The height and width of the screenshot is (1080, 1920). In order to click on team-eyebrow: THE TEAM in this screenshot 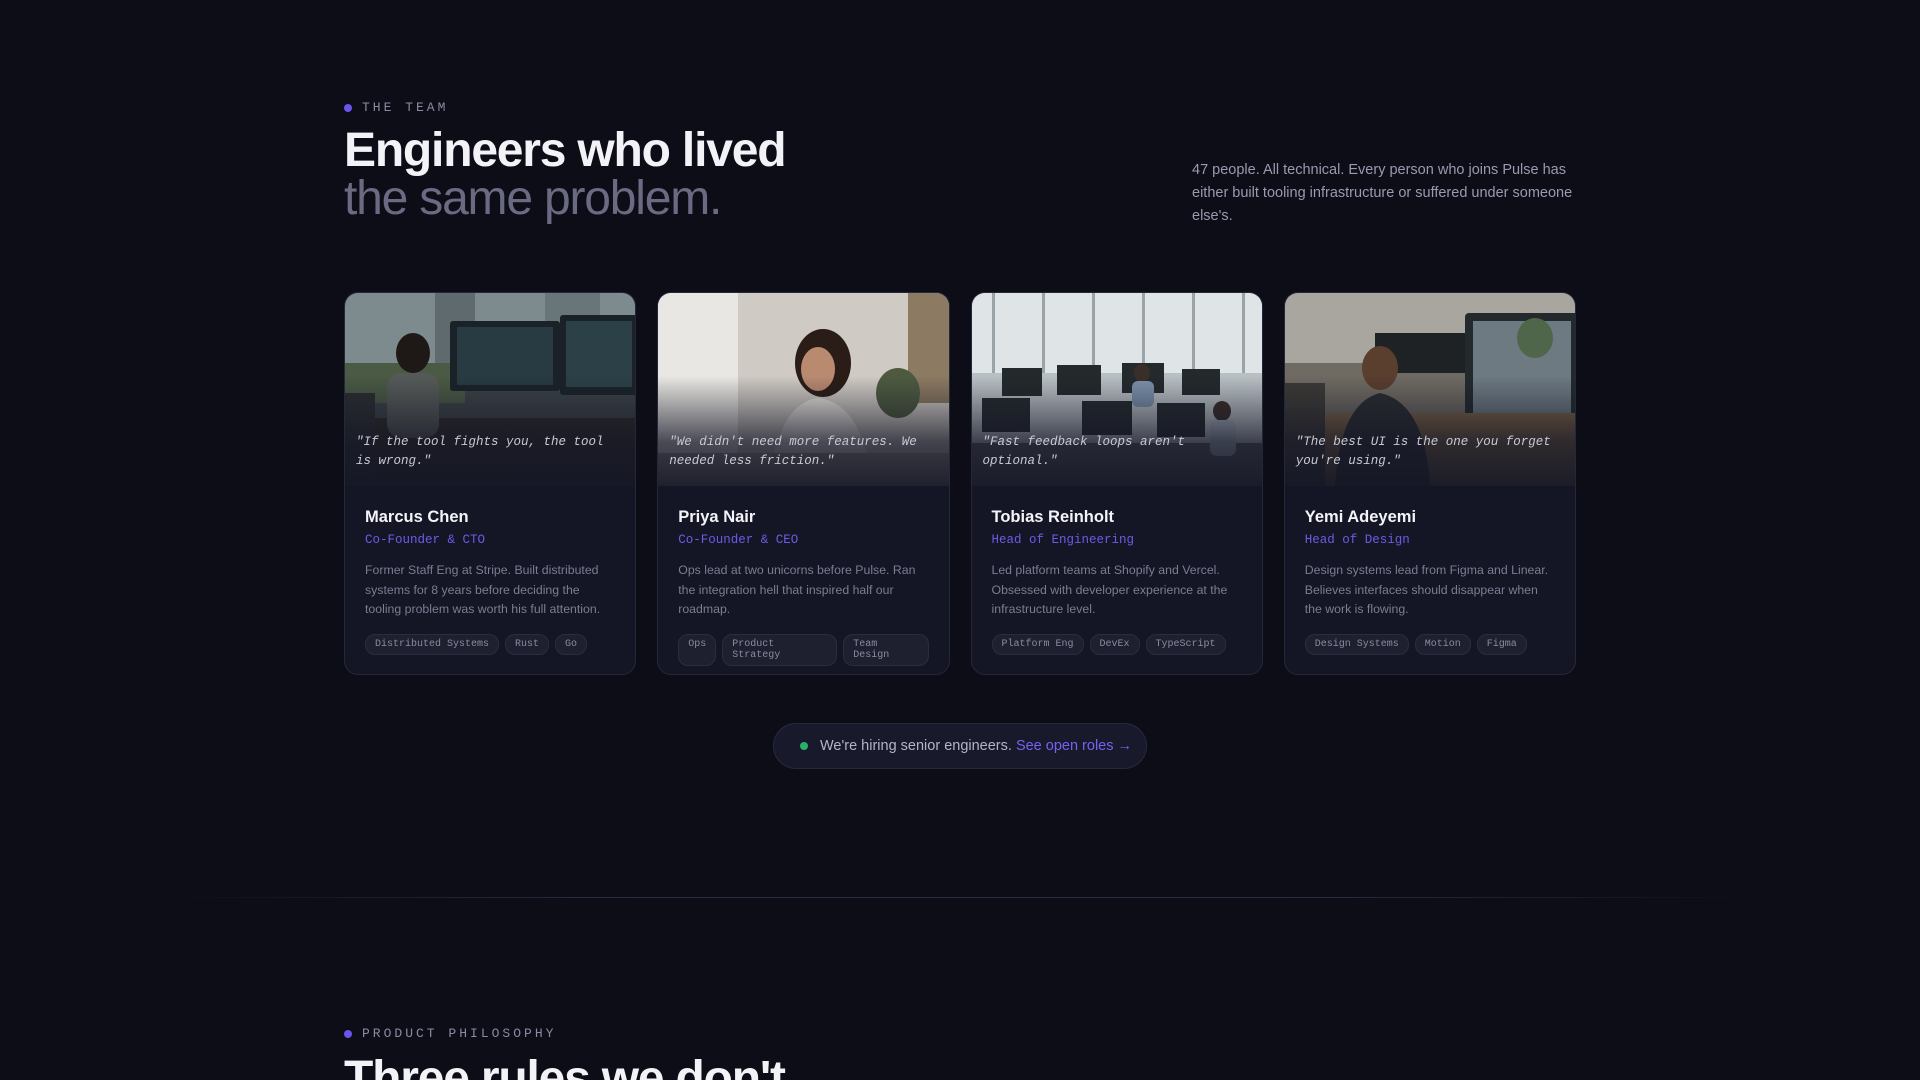, I will do `click(960, 107)`.